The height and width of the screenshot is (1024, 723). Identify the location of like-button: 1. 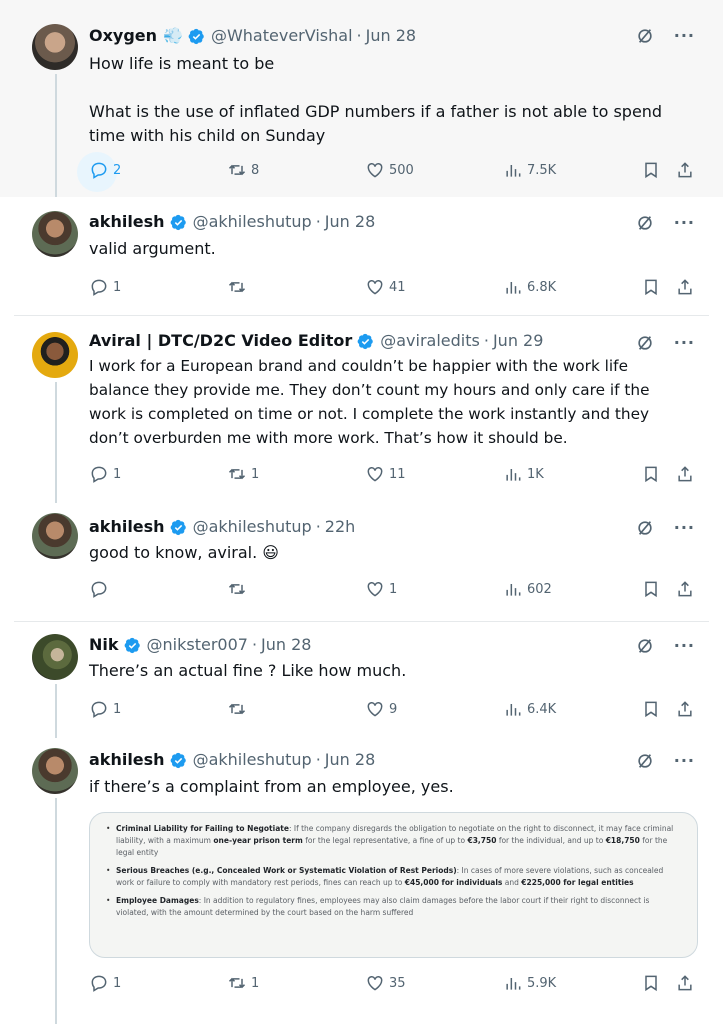
(381, 589).